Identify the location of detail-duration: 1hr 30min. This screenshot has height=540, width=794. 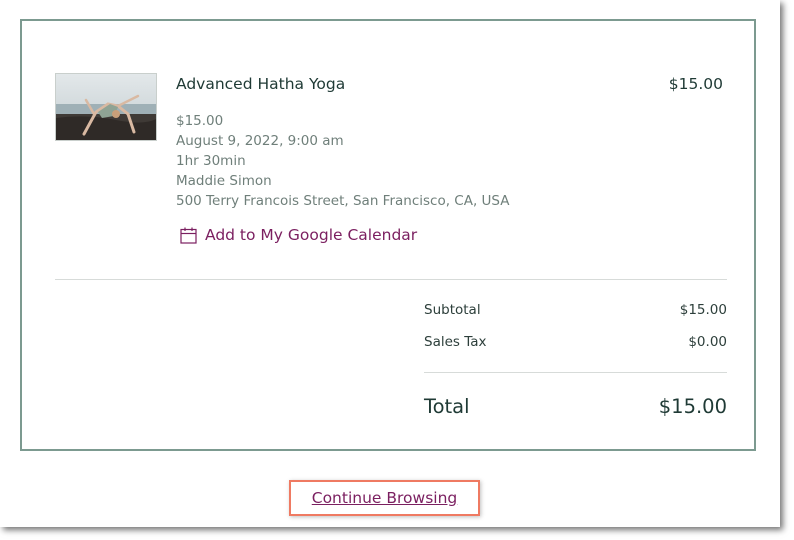
(211, 161).